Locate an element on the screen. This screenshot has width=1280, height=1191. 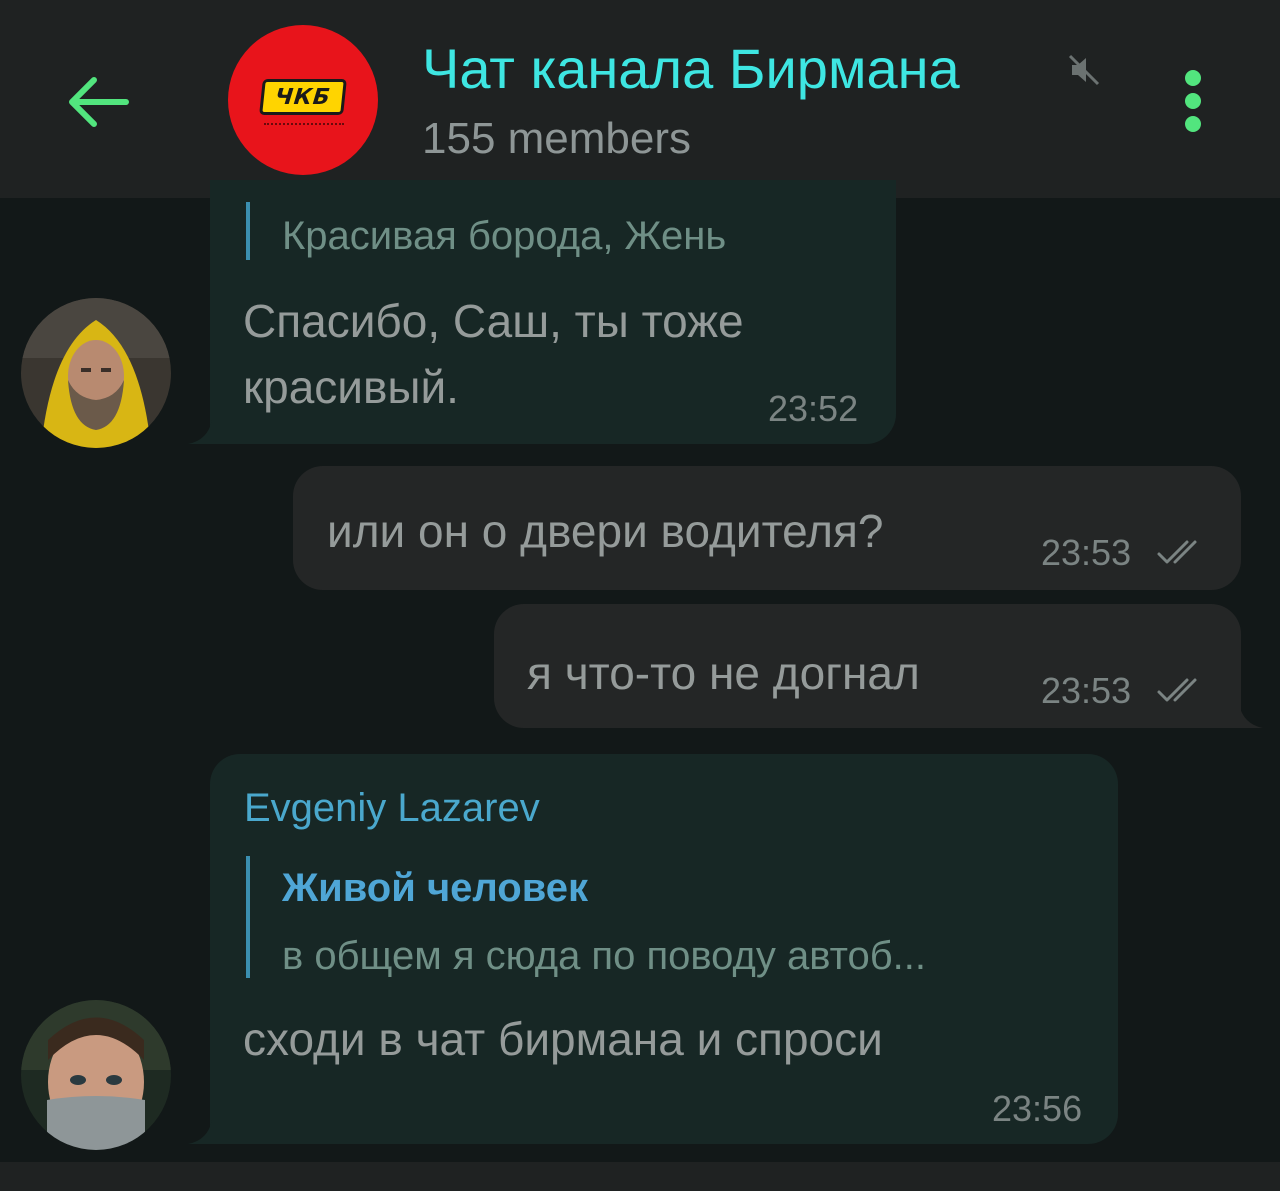
sender-name: Evgeniy Lazarev is located at coordinates (392, 808).